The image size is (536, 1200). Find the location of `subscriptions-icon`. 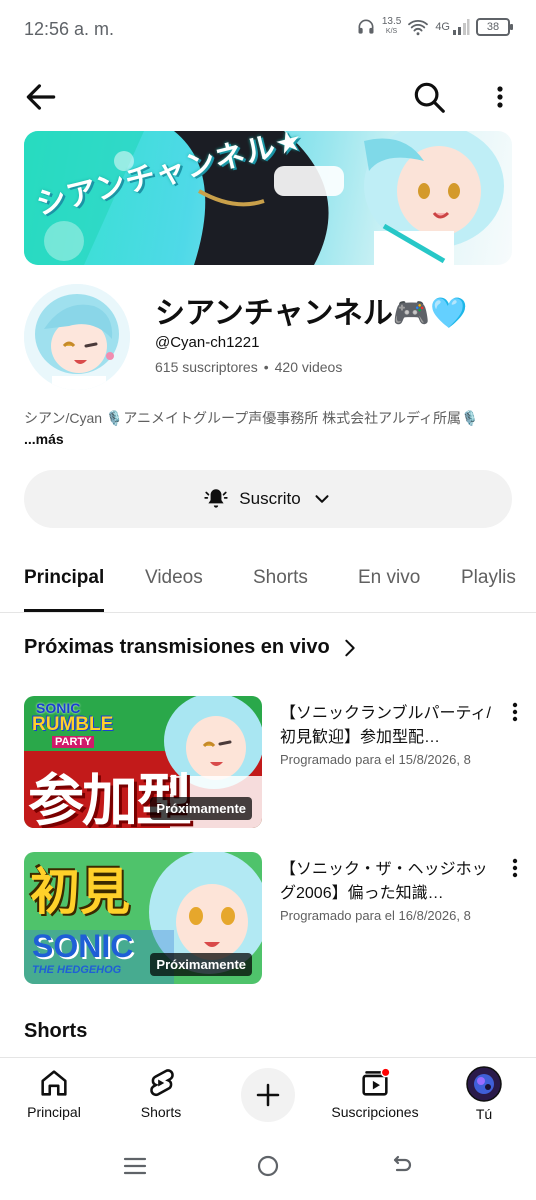

subscriptions-icon is located at coordinates (376, 1081).